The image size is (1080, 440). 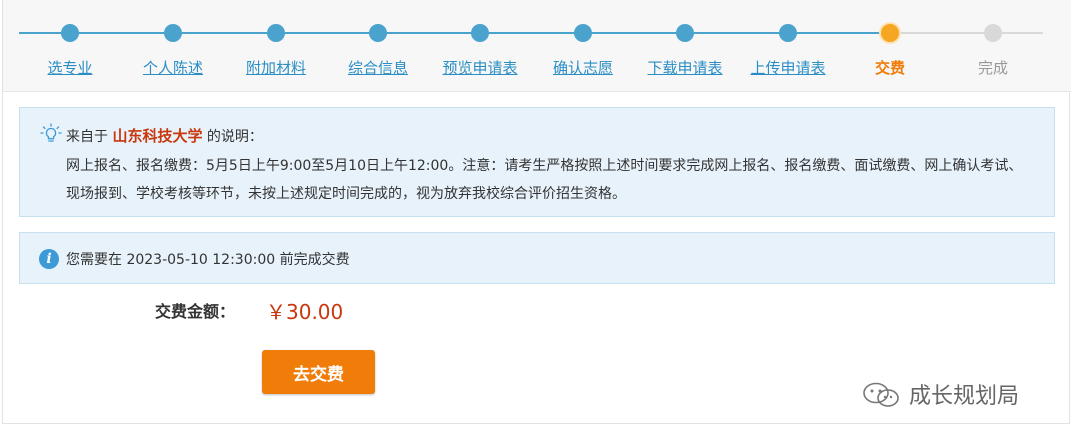 What do you see at coordinates (889, 68) in the screenshot?
I see `step-label: 交费` at bounding box center [889, 68].